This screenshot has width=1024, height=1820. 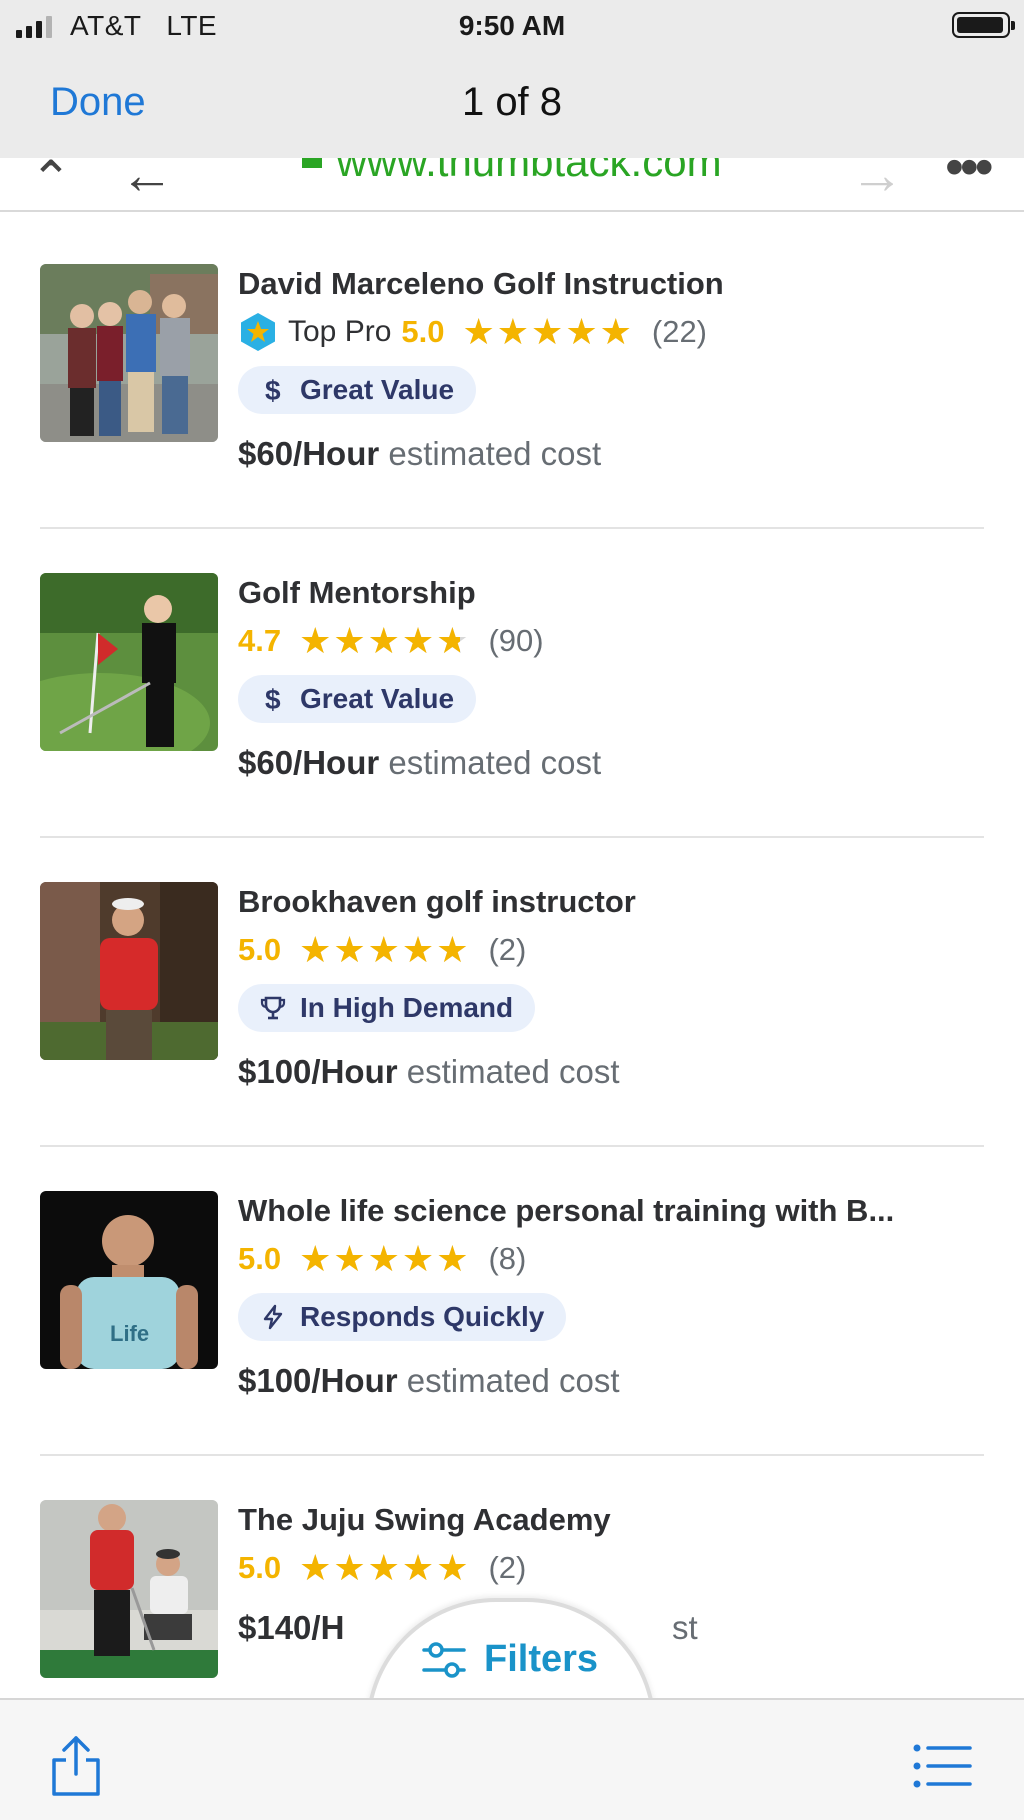 What do you see at coordinates (611, 593) in the screenshot?
I see `pro-name: Golf Mentorship` at bounding box center [611, 593].